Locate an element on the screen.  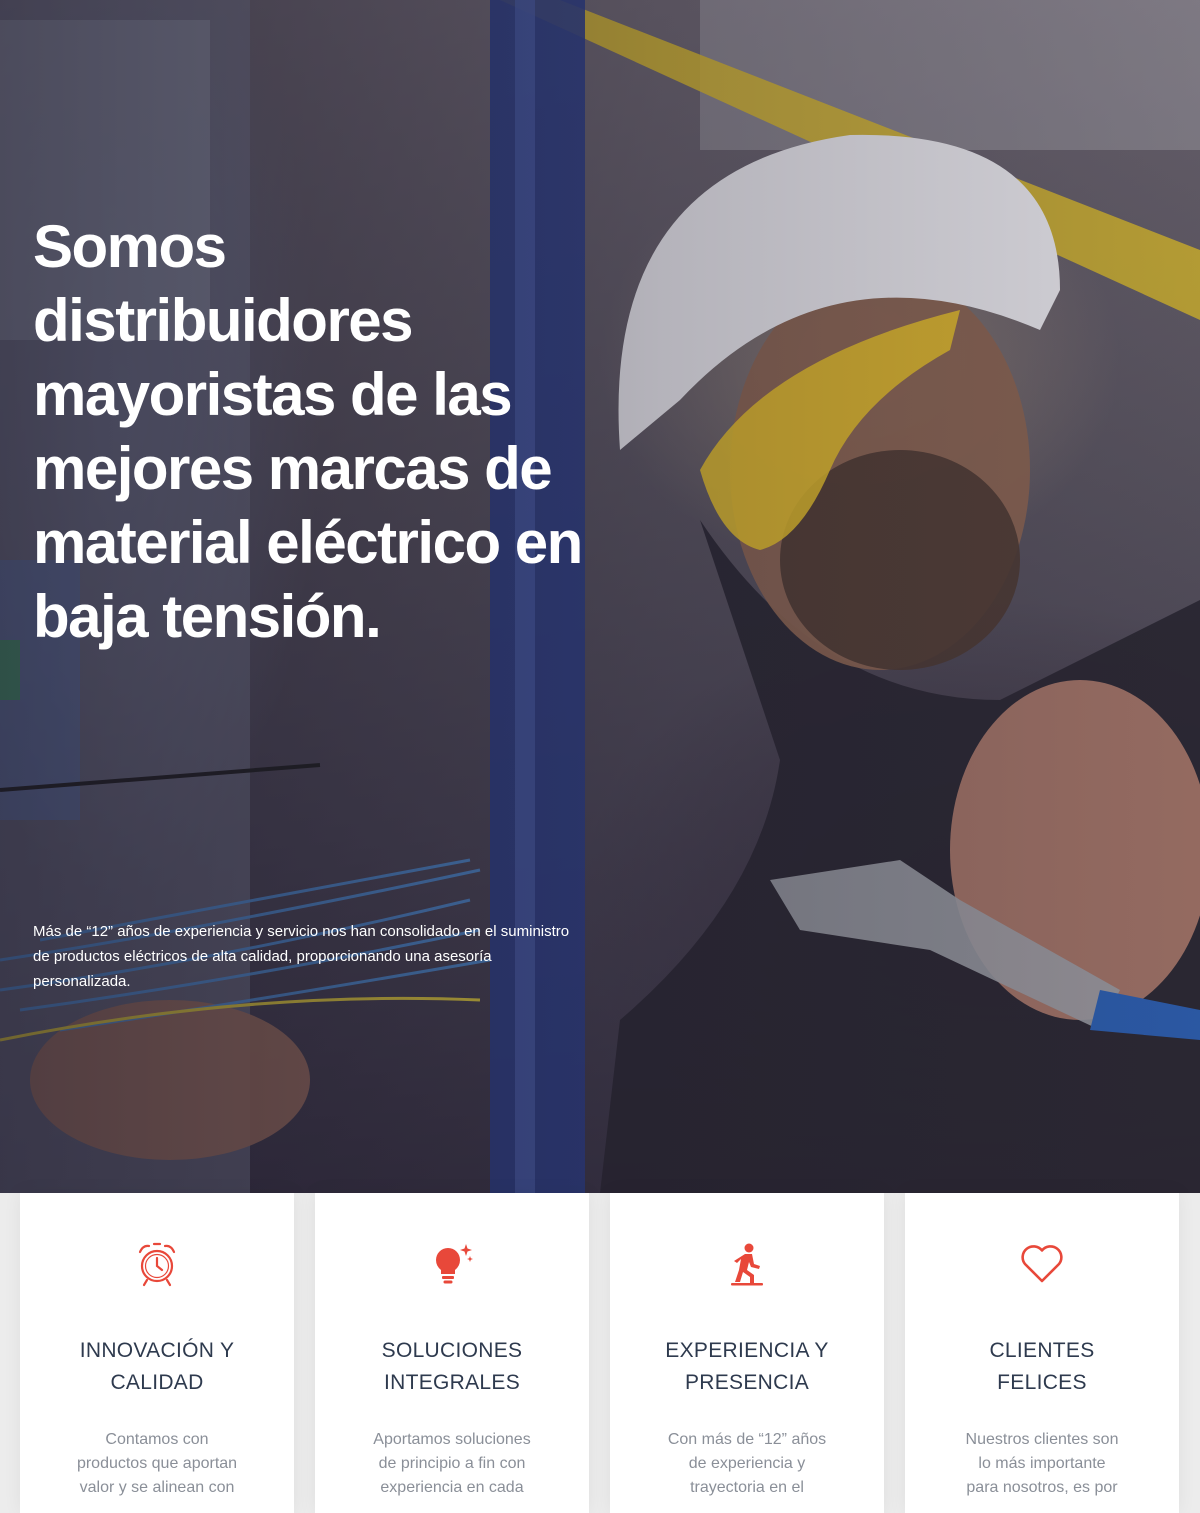
feature-description-line: trayectoria en el is located at coordinates (747, 1487).